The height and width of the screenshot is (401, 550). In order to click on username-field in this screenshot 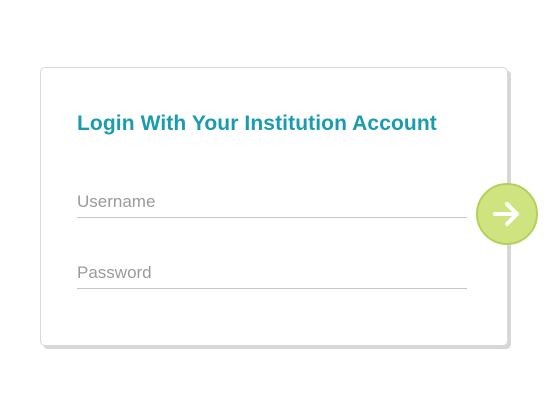, I will do `click(272, 202)`.